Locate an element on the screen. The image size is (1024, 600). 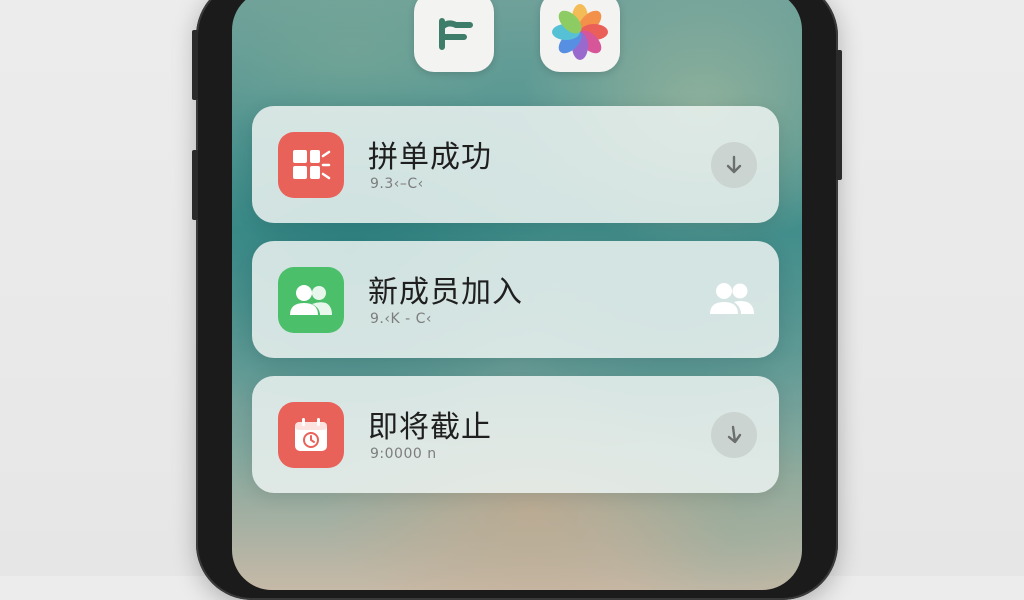
feishu-logo-icon is located at coordinates (456, 34).